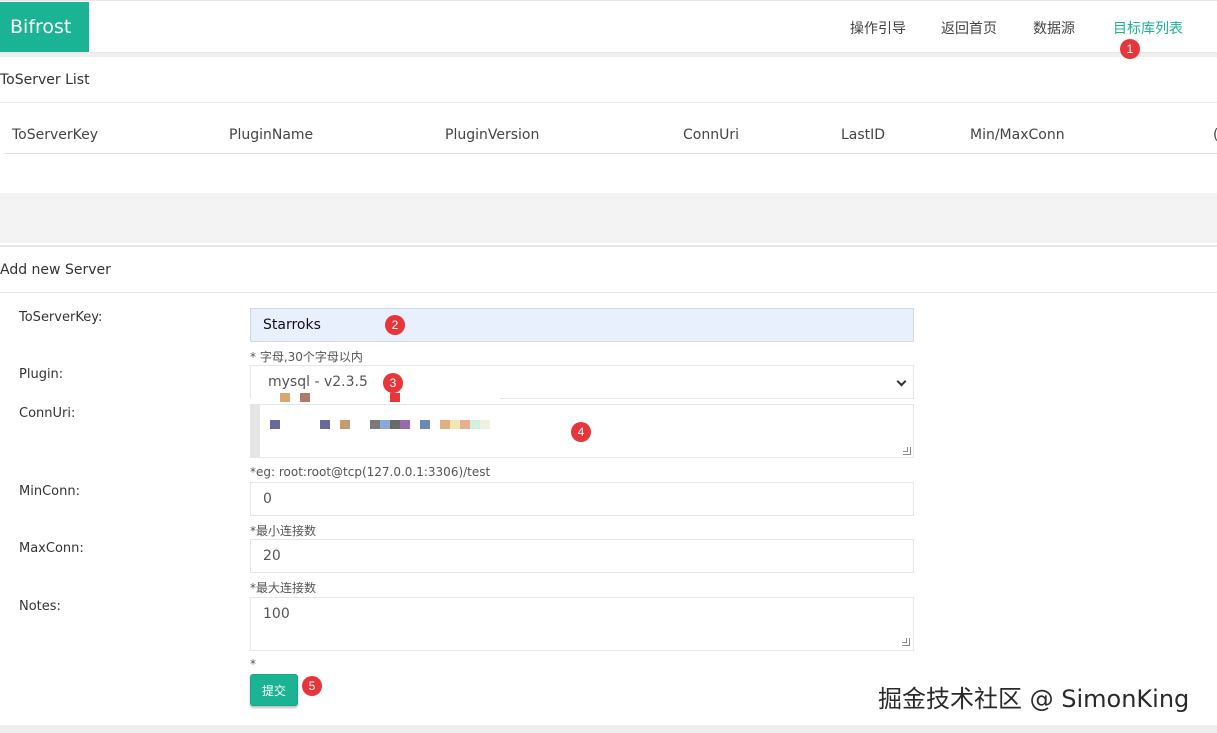 This screenshot has height=733, width=1217. What do you see at coordinates (393, 383) in the screenshot?
I see `annotation-badge-3: 3` at bounding box center [393, 383].